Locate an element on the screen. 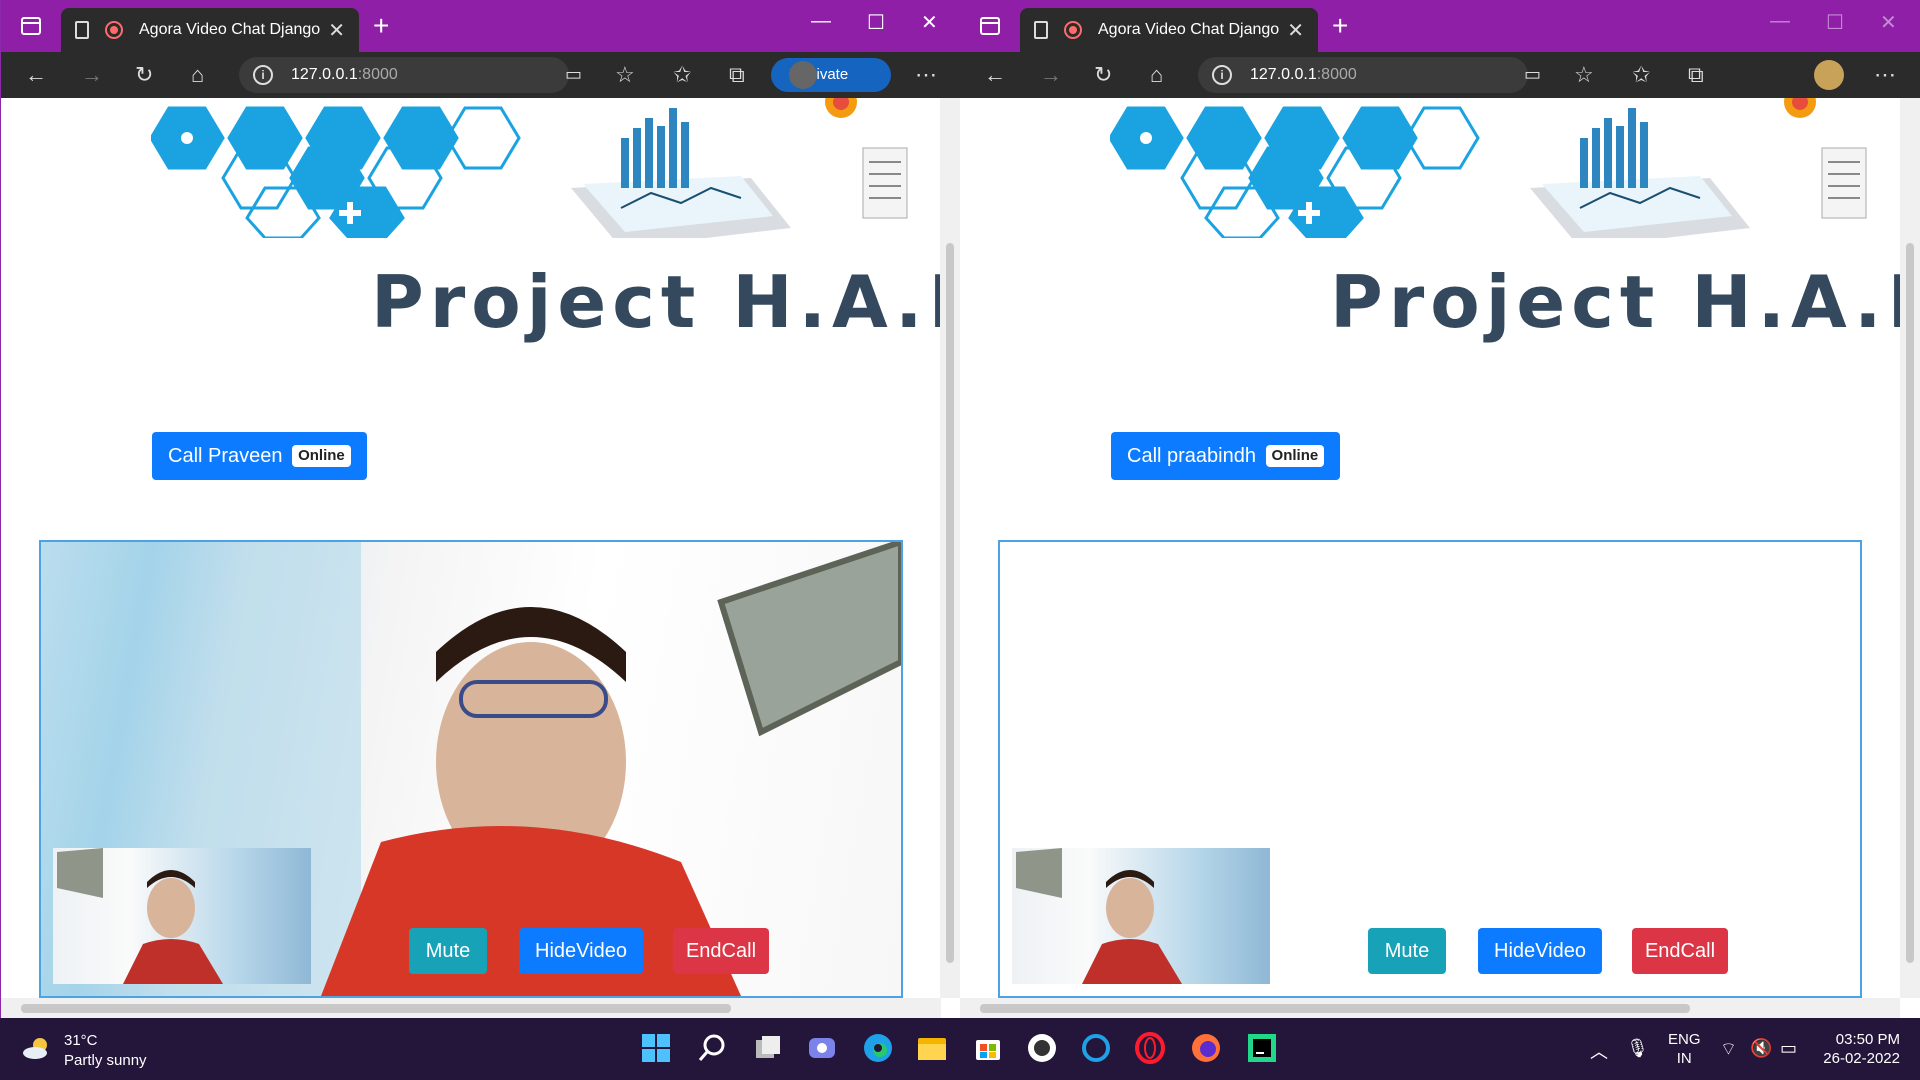 Image resolution: width=1920 pixels, height=1080 pixels. call-user-button: Call Praveen Online is located at coordinates (259, 456).